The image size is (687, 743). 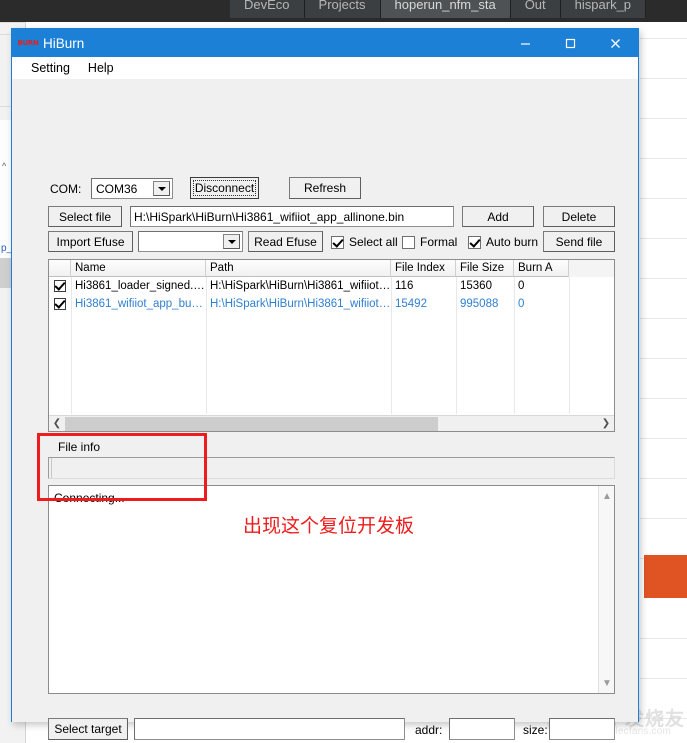 What do you see at coordinates (57, 424) in the screenshot?
I see `scroll-left-icon: ❮` at bounding box center [57, 424].